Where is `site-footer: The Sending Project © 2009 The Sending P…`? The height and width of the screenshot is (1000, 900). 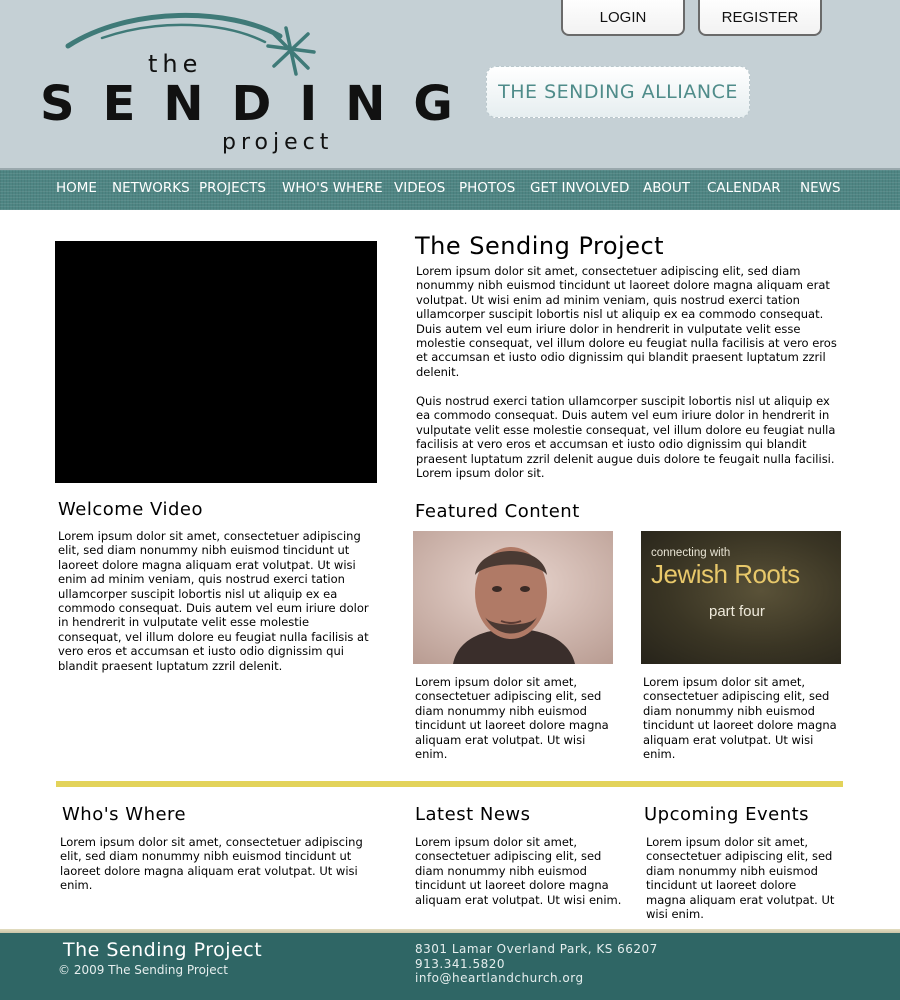 site-footer: The Sending Project © 2009 The Sending P… is located at coordinates (450, 966).